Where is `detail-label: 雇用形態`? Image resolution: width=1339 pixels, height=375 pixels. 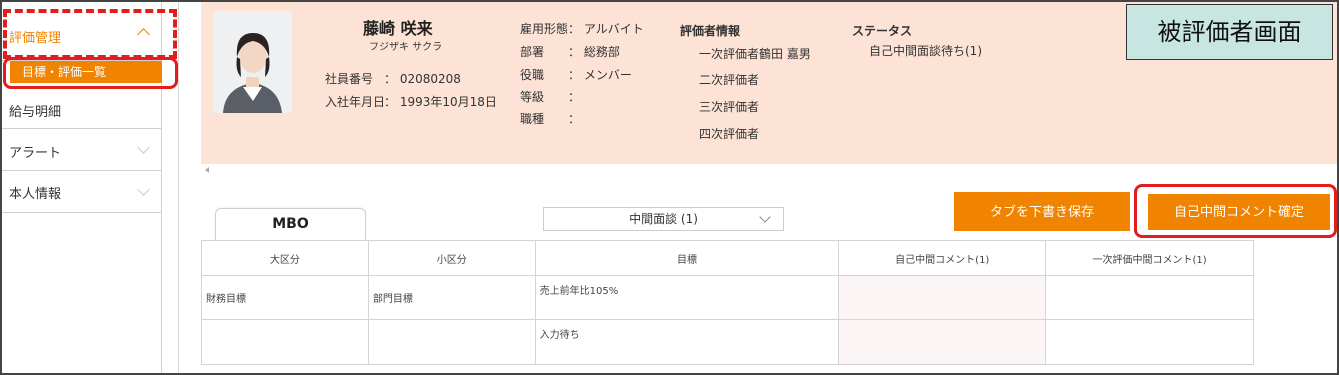
detail-label: 雇用形態 is located at coordinates (544, 29).